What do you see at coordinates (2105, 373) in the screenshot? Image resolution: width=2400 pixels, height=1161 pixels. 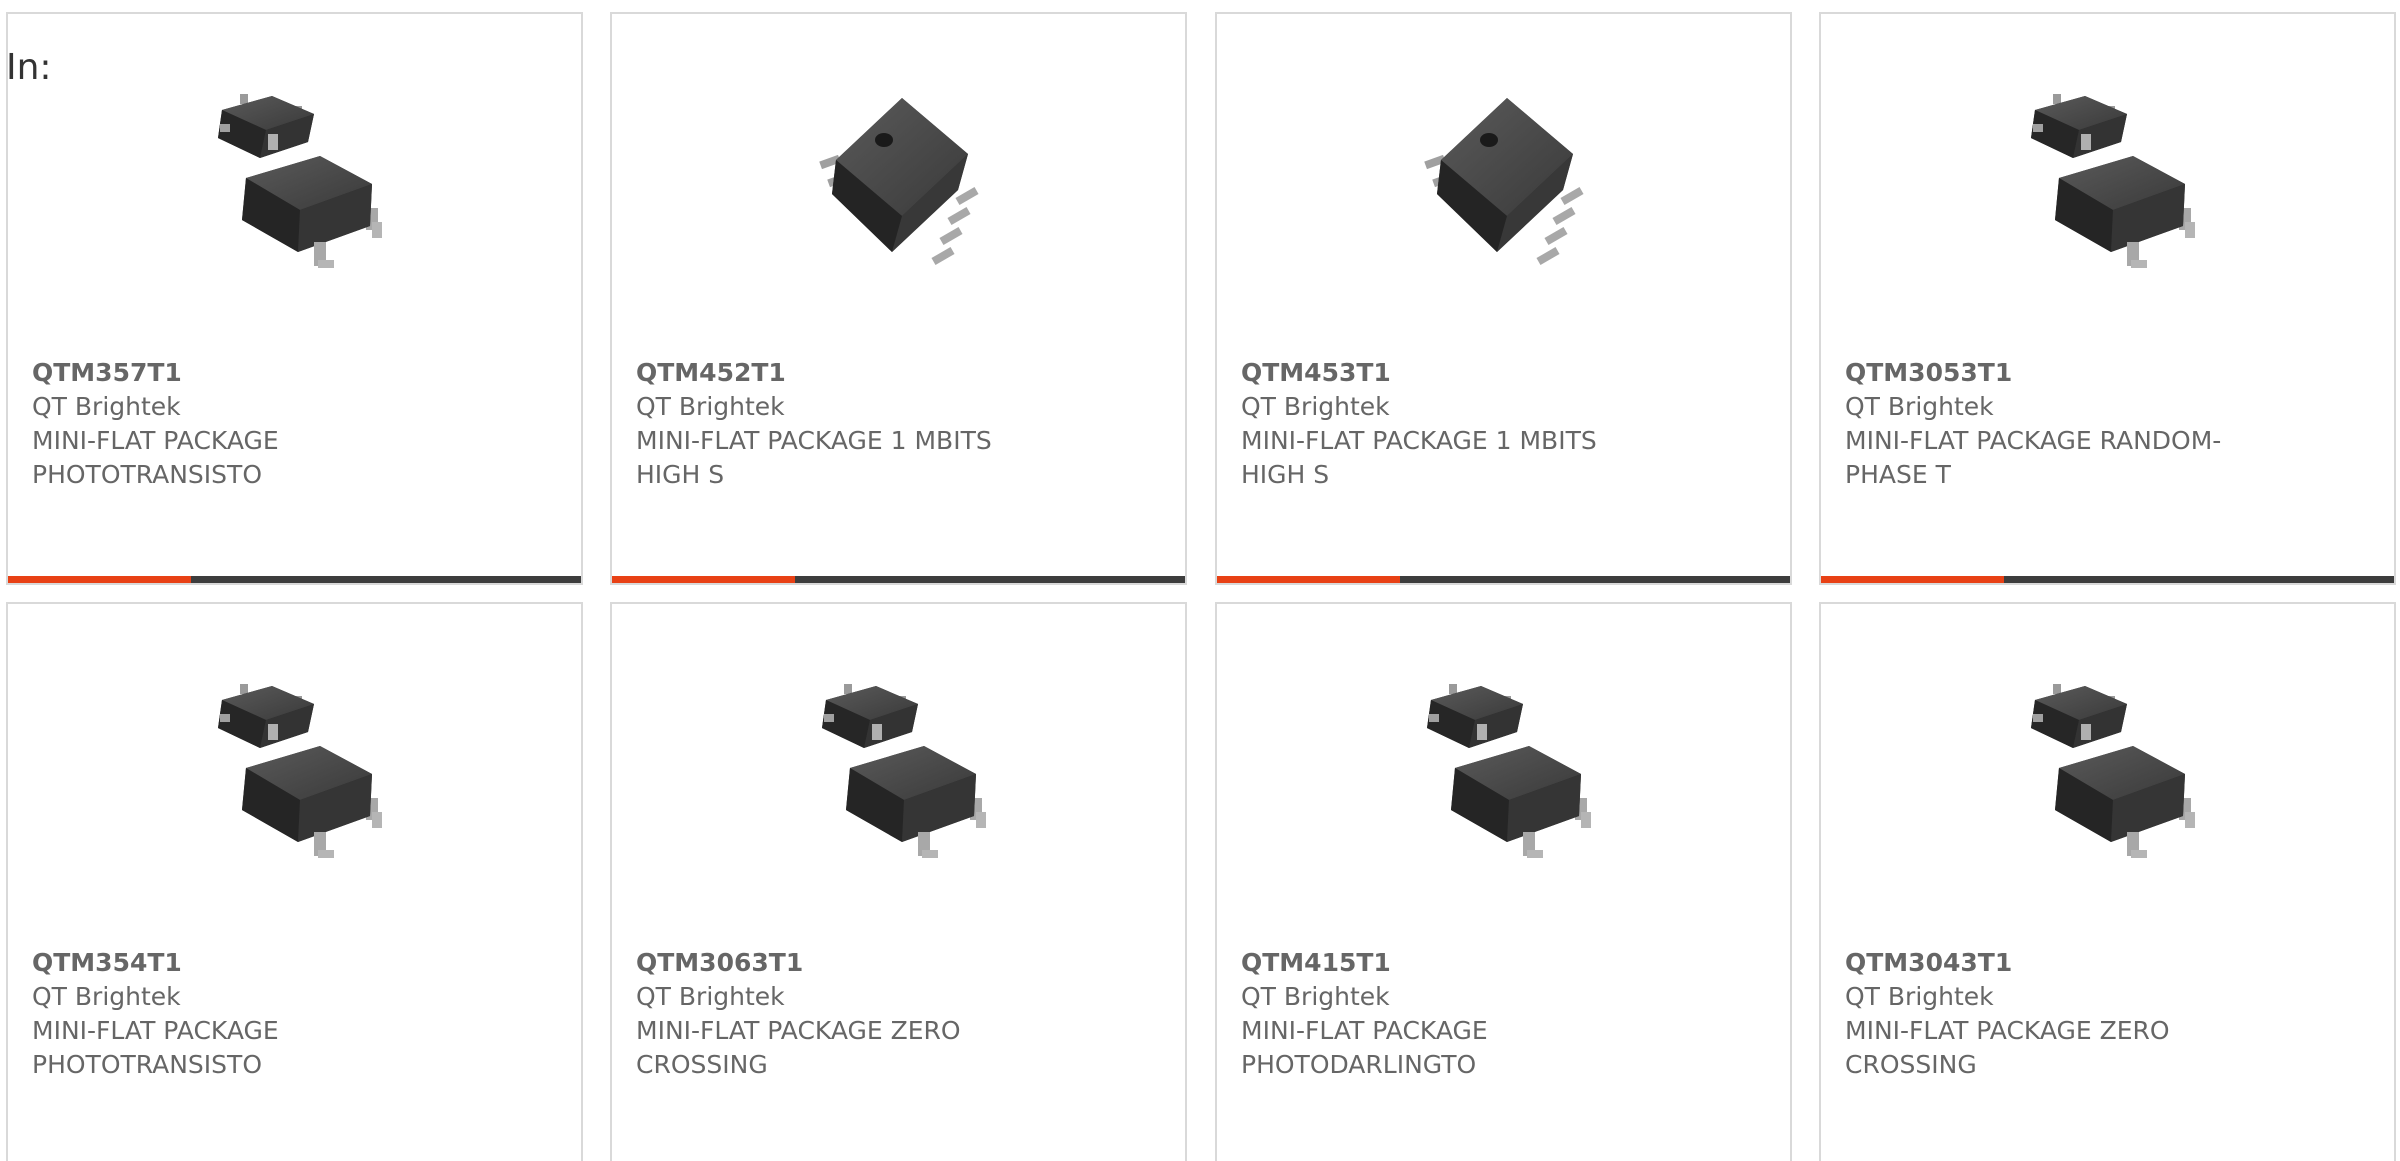 I see `part-number: QTM3053T1` at bounding box center [2105, 373].